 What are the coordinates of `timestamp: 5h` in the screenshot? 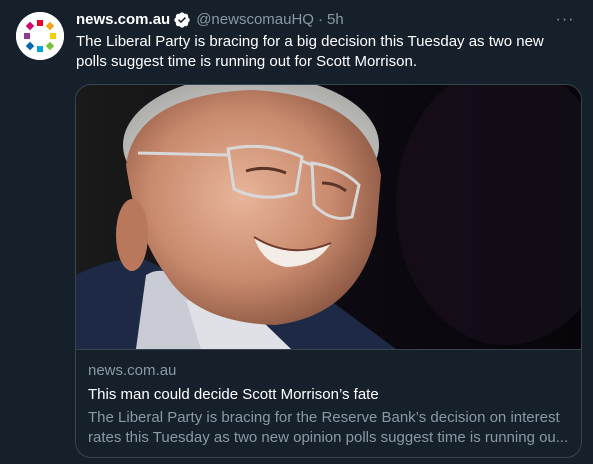 It's located at (335, 20).